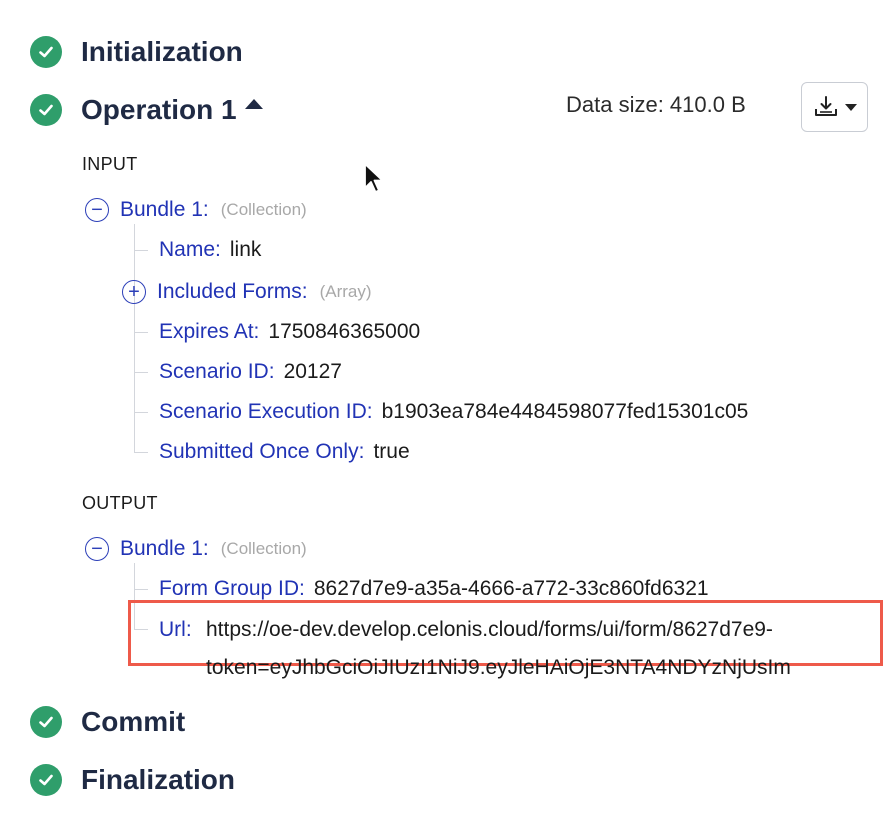 This screenshot has width=892, height=826. I want to click on field-submitted-once-only: Submitted Once Only: true, so click(284, 452).